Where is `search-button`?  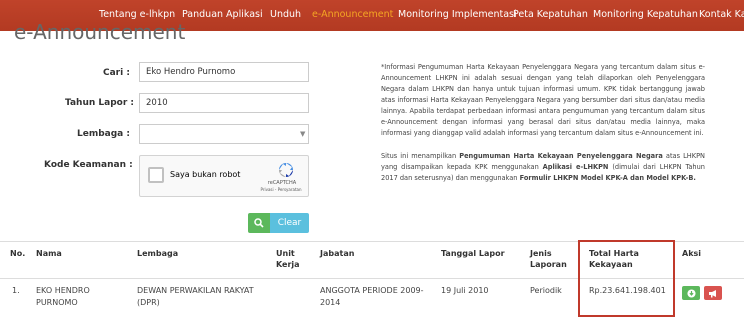 search-button is located at coordinates (259, 223).